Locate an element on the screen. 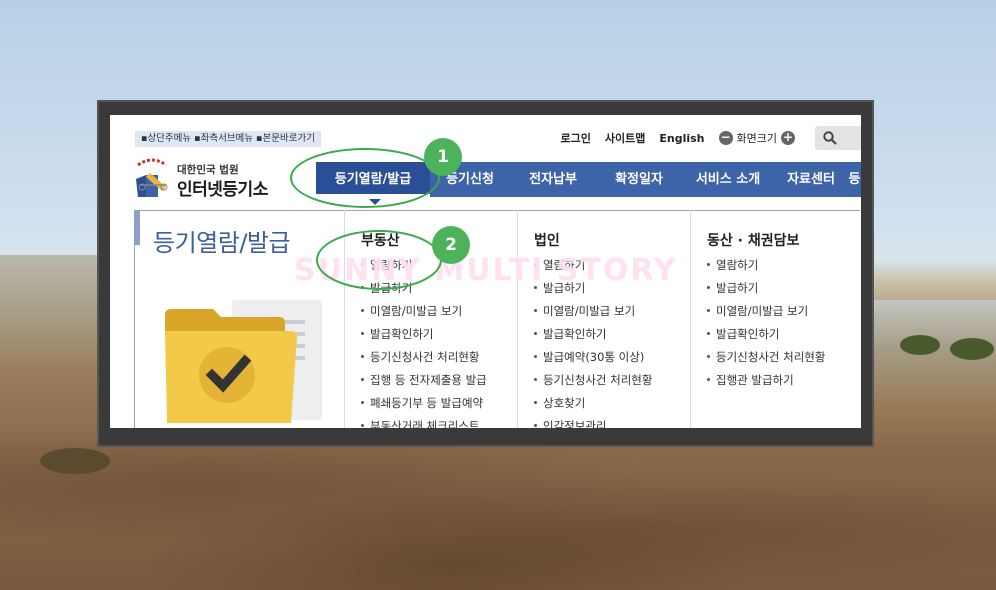 The height and width of the screenshot is (590, 996). sitemap-link: 사이트맵 is located at coordinates (625, 138).